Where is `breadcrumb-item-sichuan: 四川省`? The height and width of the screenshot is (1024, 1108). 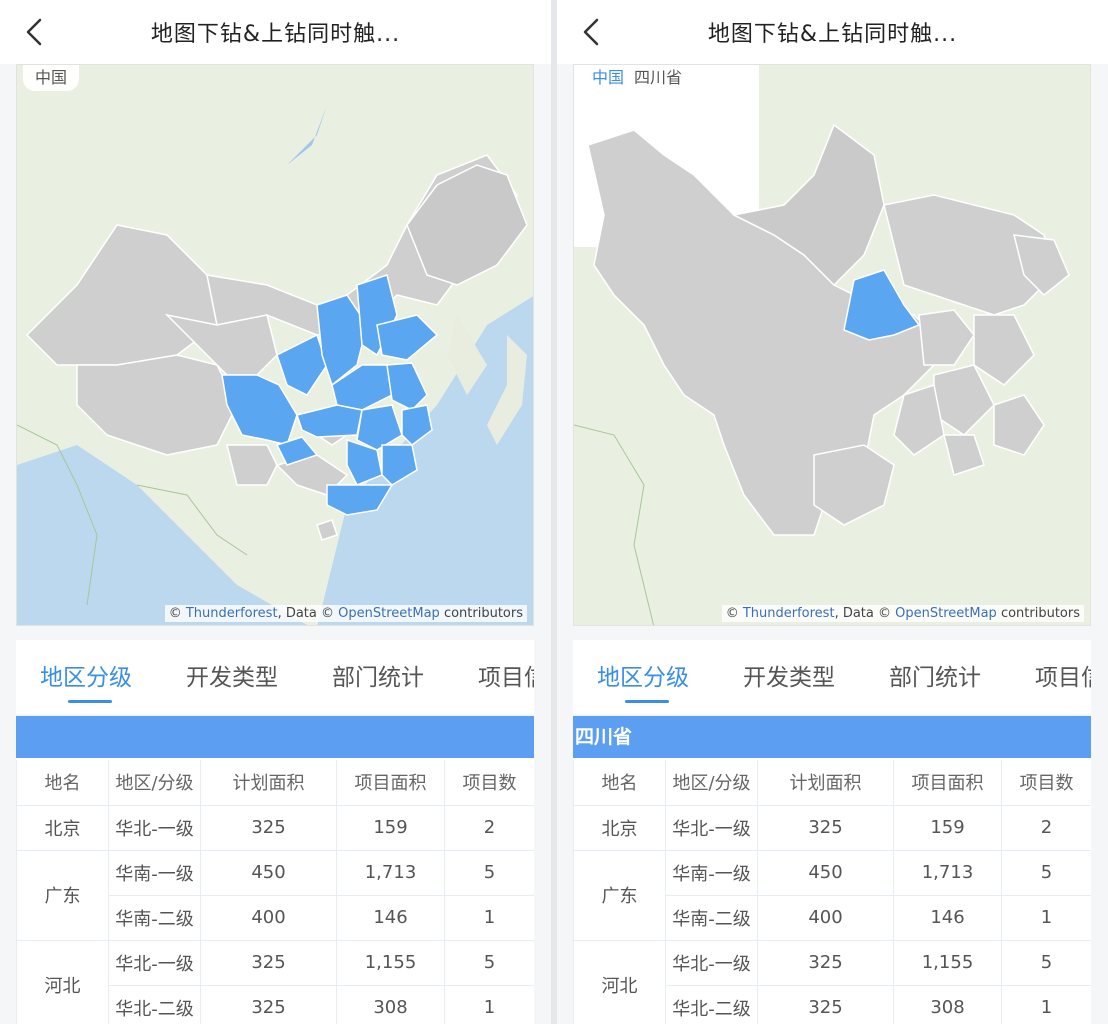
breadcrumb-item-sichuan: 四川省 is located at coordinates (658, 77).